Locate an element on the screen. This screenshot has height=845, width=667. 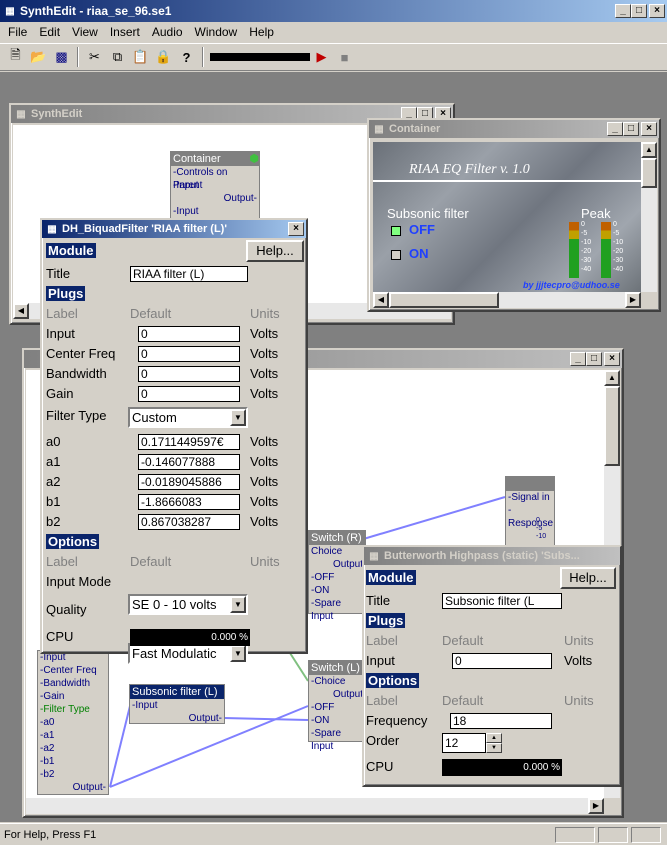
biquad-dialog-title: DH_BiquadFilter 'RIAA filter (L)' is located at coordinates (144, 229).